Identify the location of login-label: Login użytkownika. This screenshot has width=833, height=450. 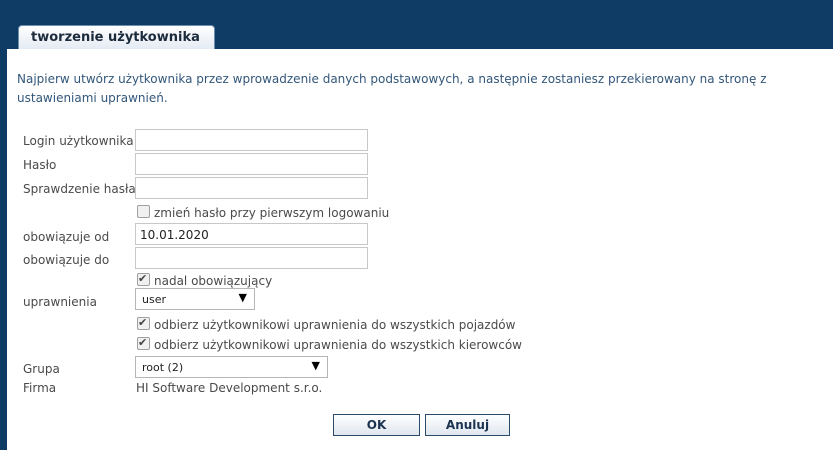
(78, 141).